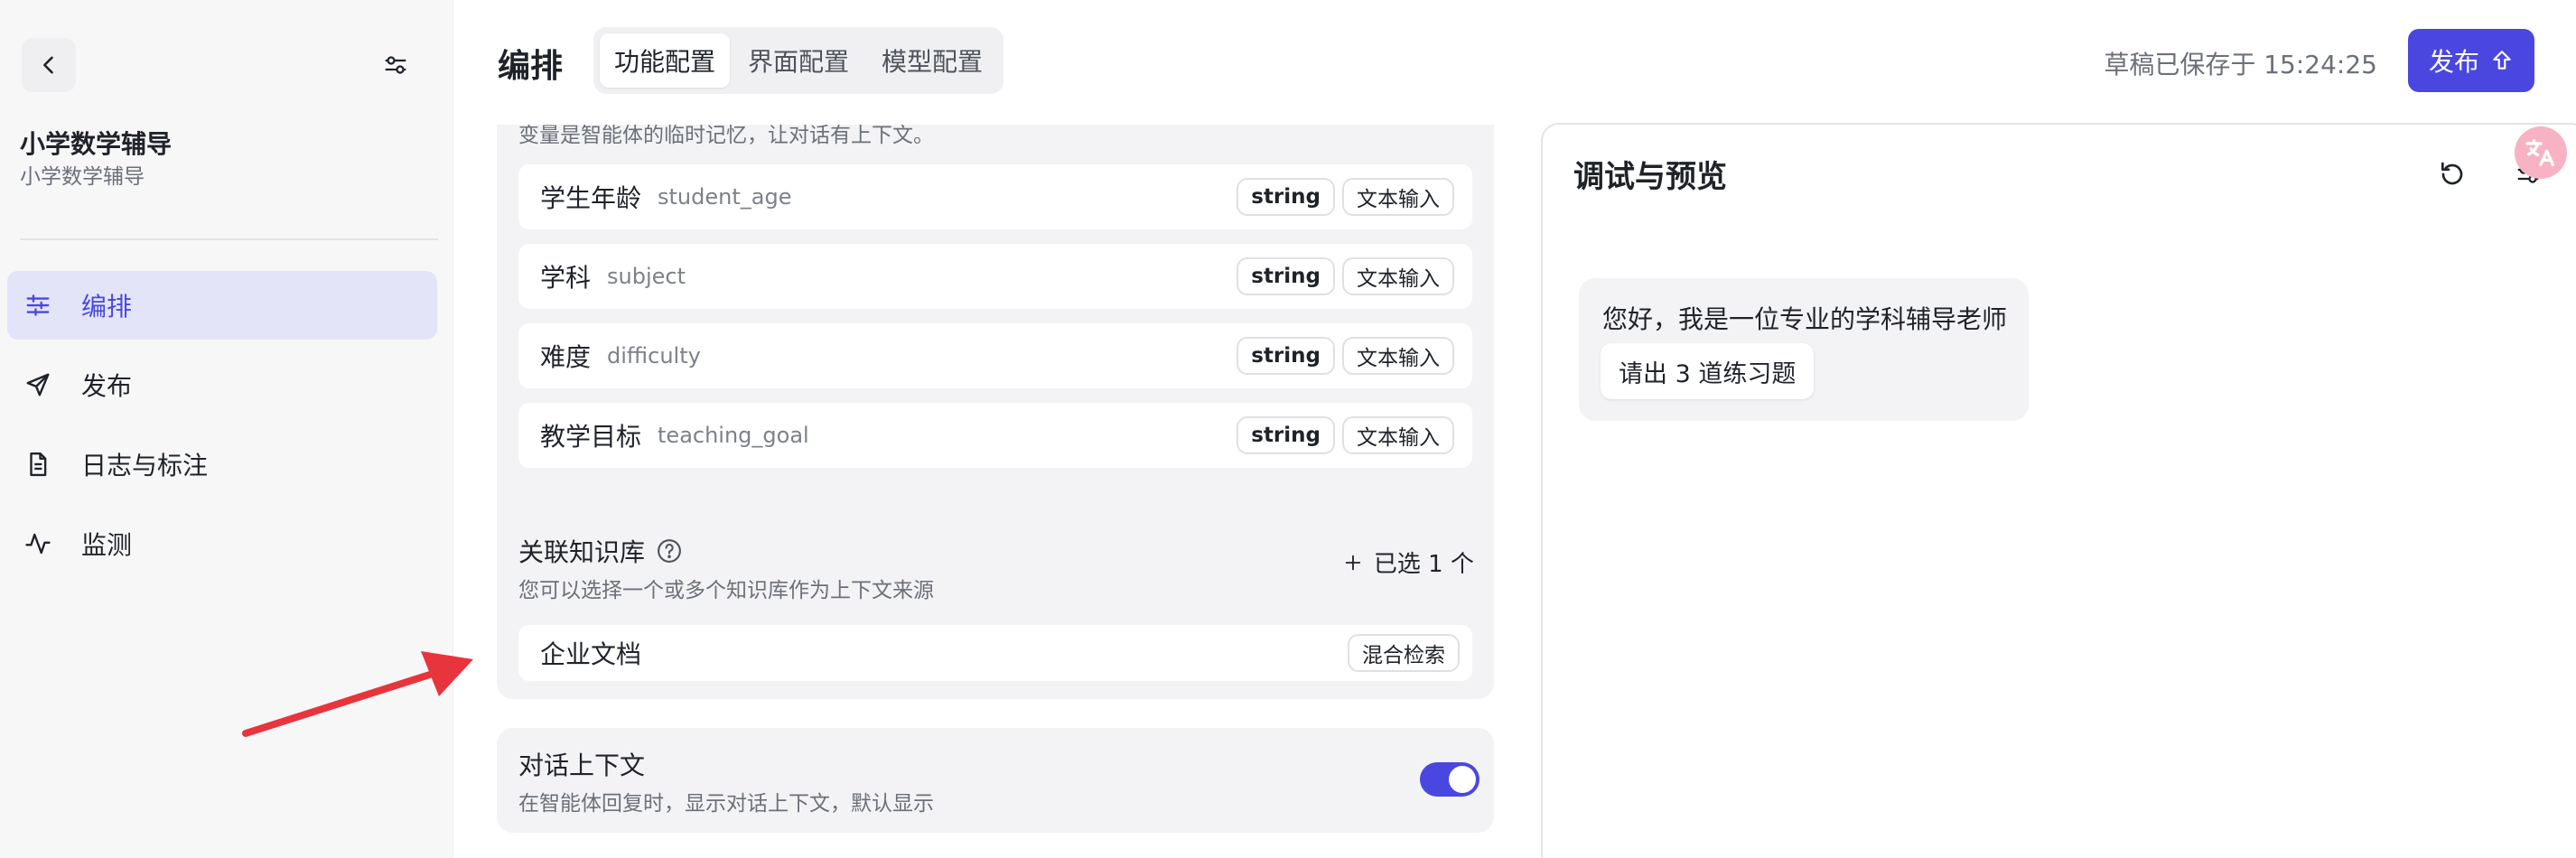  Describe the element at coordinates (995, 355) in the screenshot. I see `variable-row: 难度 difficulty string 文本输入` at that location.